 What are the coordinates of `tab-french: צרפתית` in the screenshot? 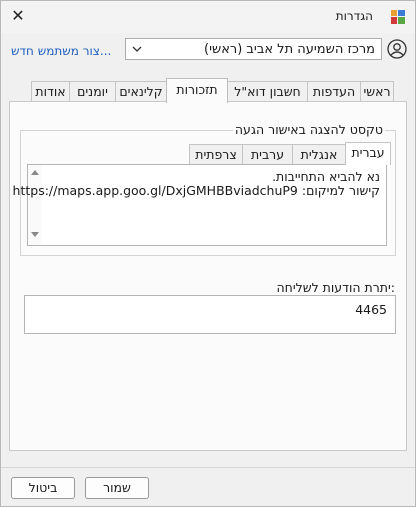 It's located at (216, 154).